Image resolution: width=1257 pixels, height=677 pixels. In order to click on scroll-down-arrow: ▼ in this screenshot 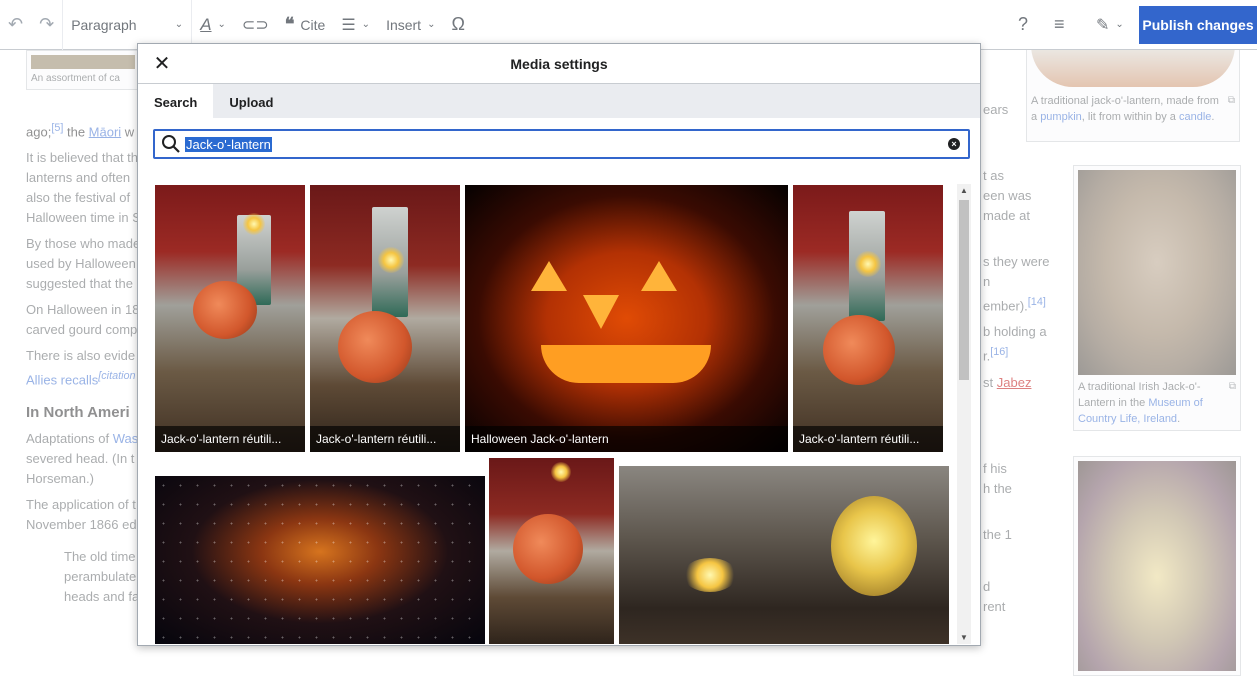, I will do `click(964, 637)`.